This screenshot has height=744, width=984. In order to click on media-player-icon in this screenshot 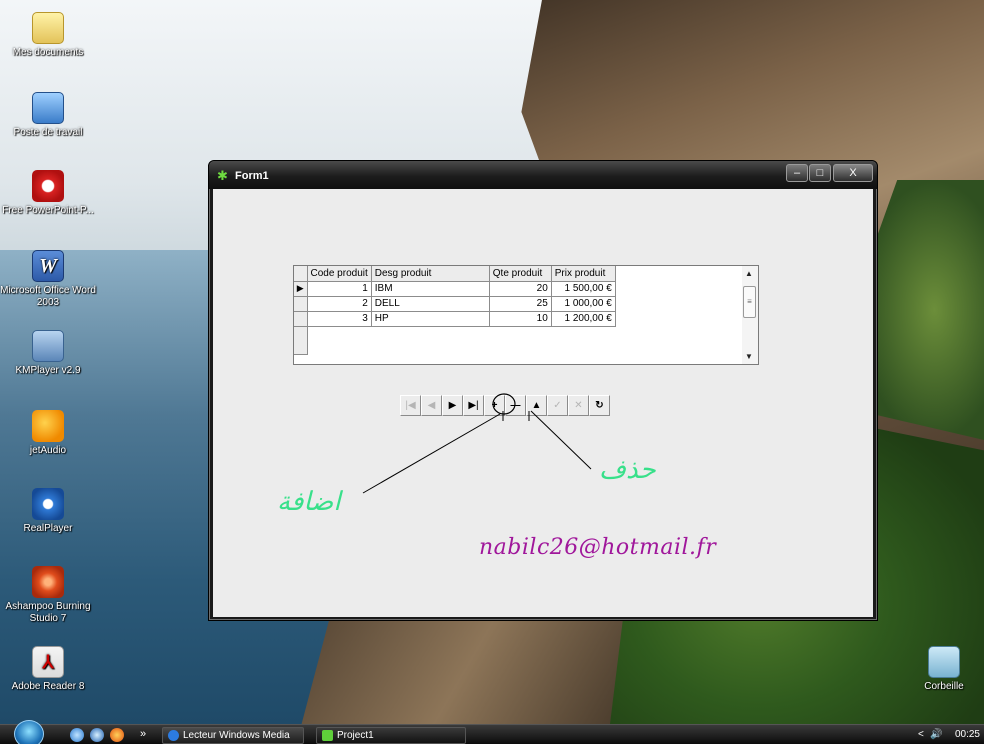, I will do `click(97, 735)`.